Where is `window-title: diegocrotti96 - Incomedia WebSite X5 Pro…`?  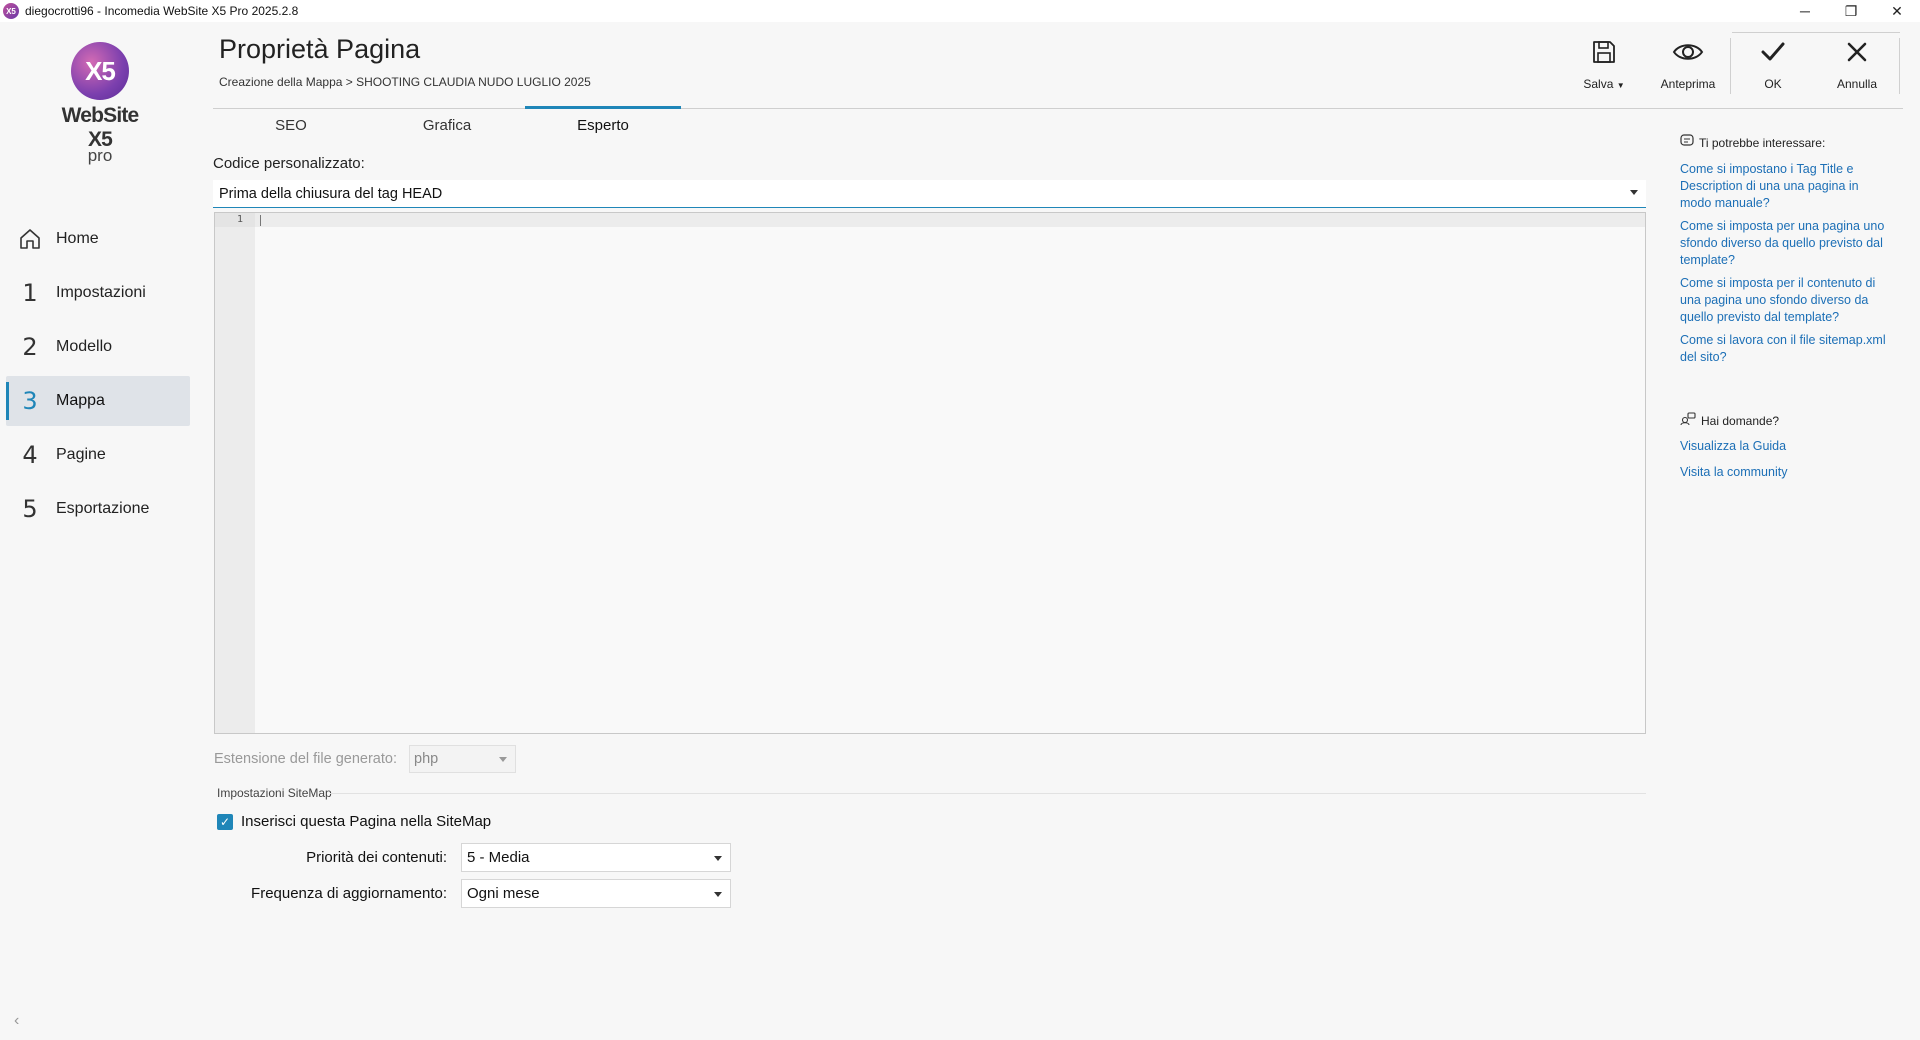 window-title: diegocrotti96 - Incomedia WebSite X5 Pro… is located at coordinates (162, 11).